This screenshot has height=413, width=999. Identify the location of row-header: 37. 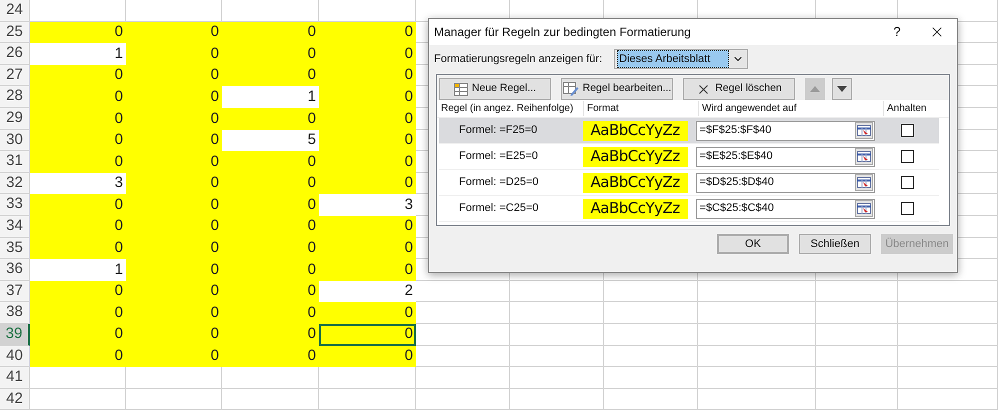
(15, 291).